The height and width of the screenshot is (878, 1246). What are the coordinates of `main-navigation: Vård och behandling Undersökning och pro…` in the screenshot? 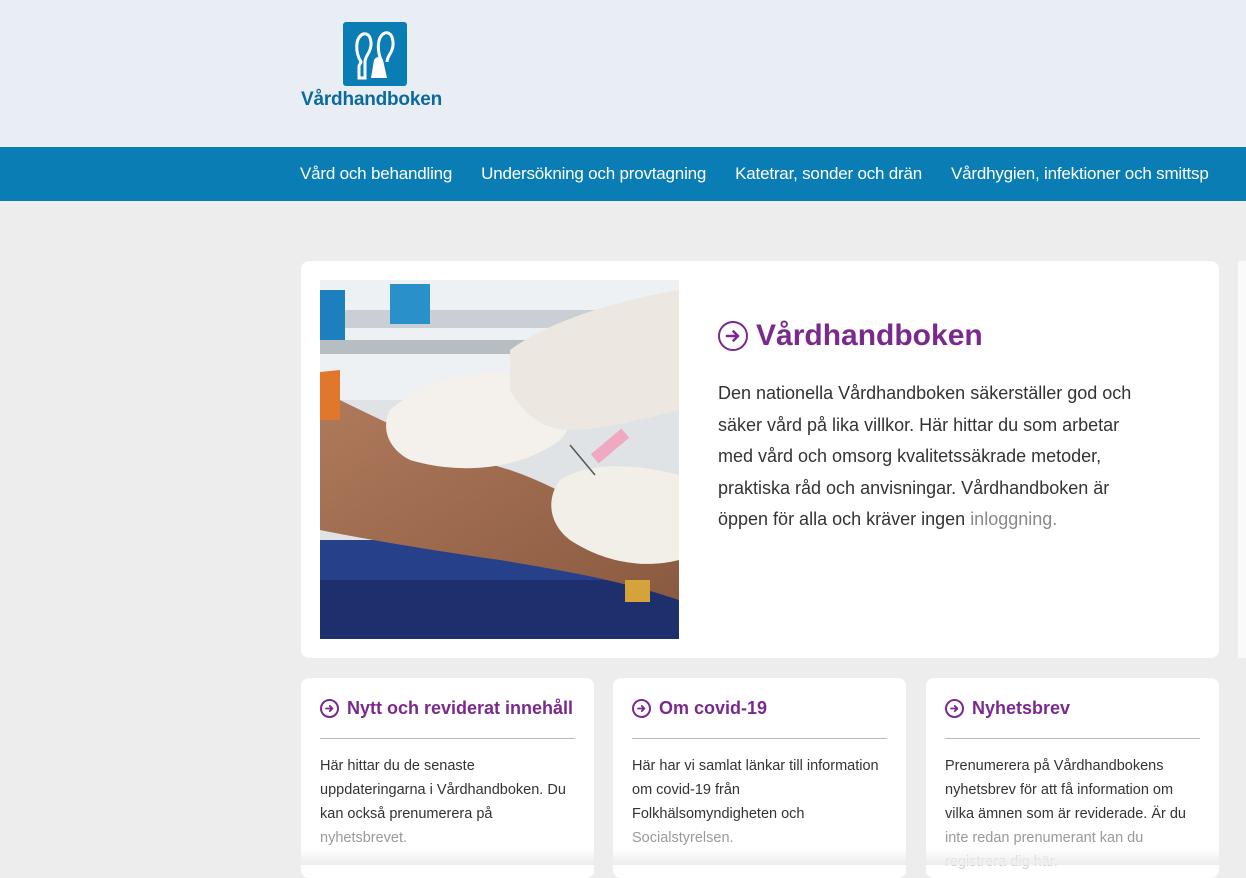 It's located at (623, 174).